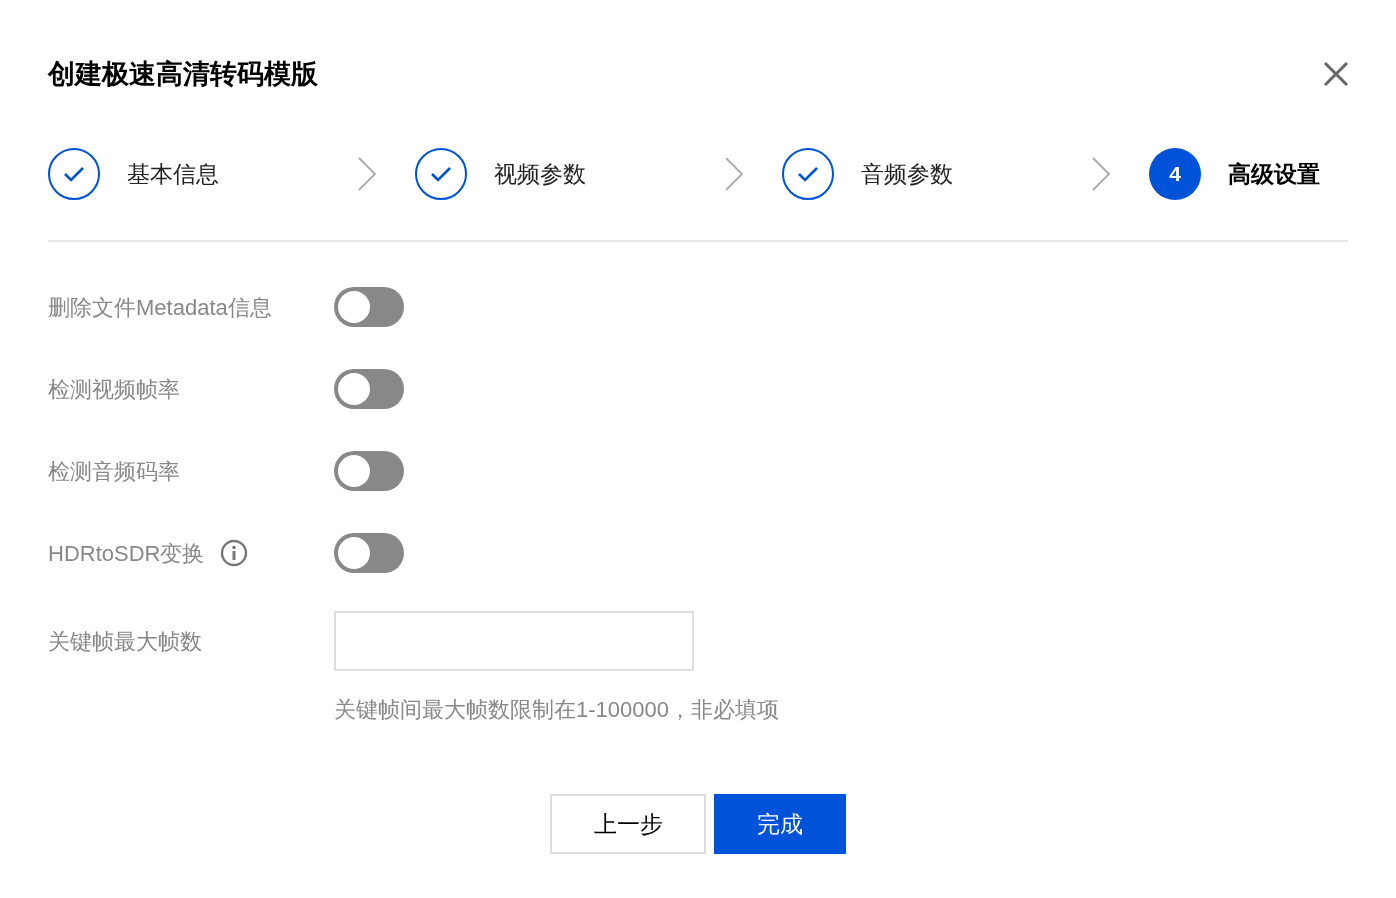  I want to click on step-number: 4, so click(1175, 174).